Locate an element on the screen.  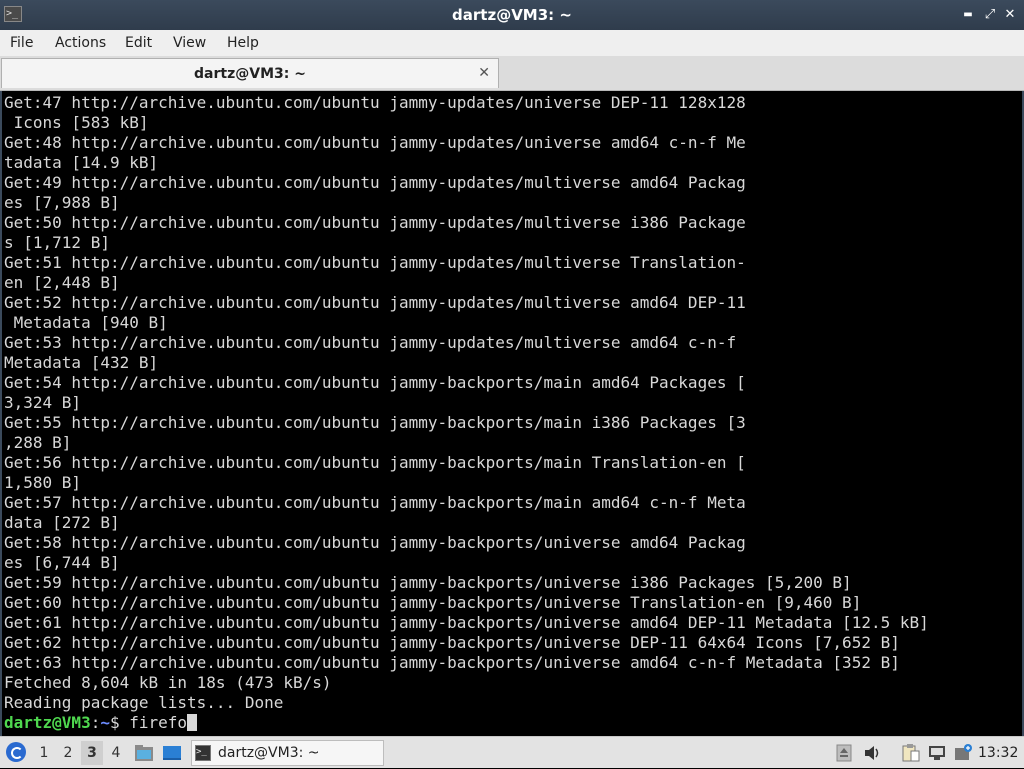
tab-terminal: dartz@VM3: ~ ✕ is located at coordinates (250, 73).